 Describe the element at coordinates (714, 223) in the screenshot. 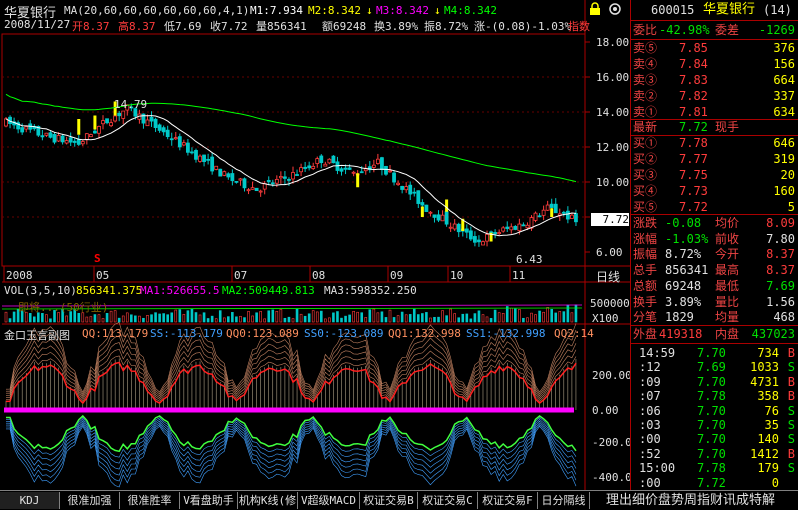

I see `stat-row: 涨跌 -0.08 均价 8.09` at that location.